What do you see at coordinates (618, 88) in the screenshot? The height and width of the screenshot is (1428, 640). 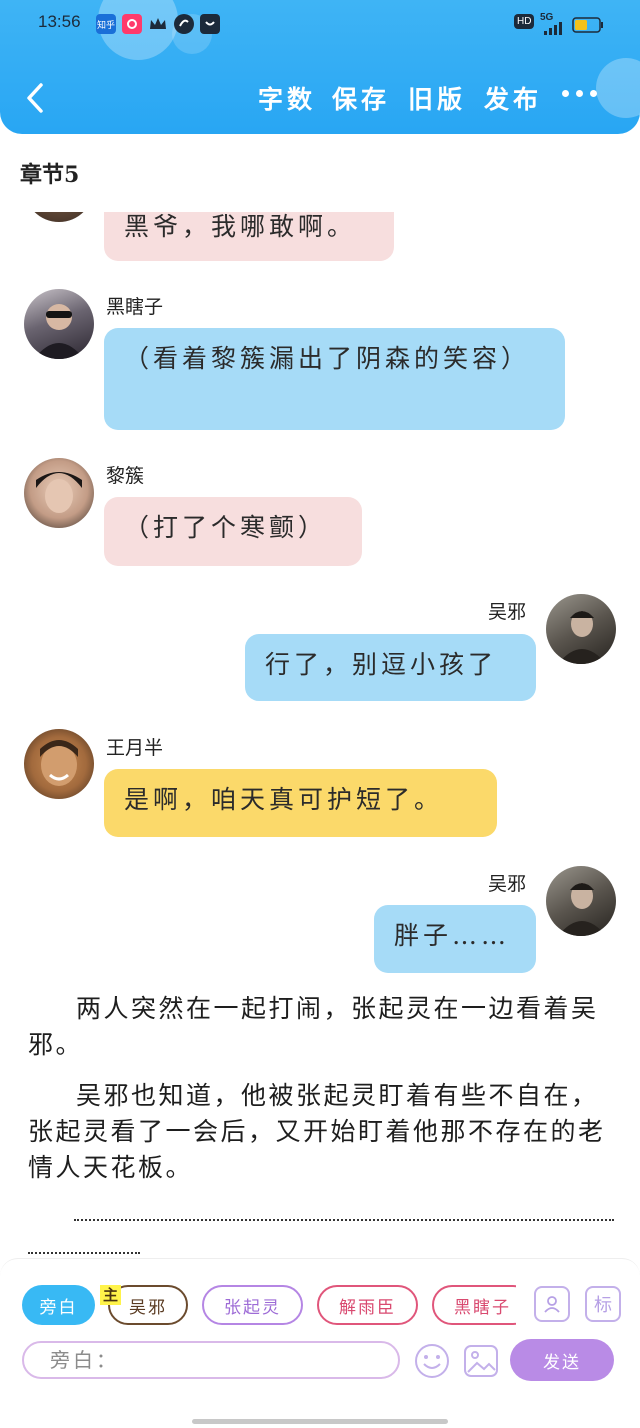 I see `decor-bubble` at bounding box center [618, 88].